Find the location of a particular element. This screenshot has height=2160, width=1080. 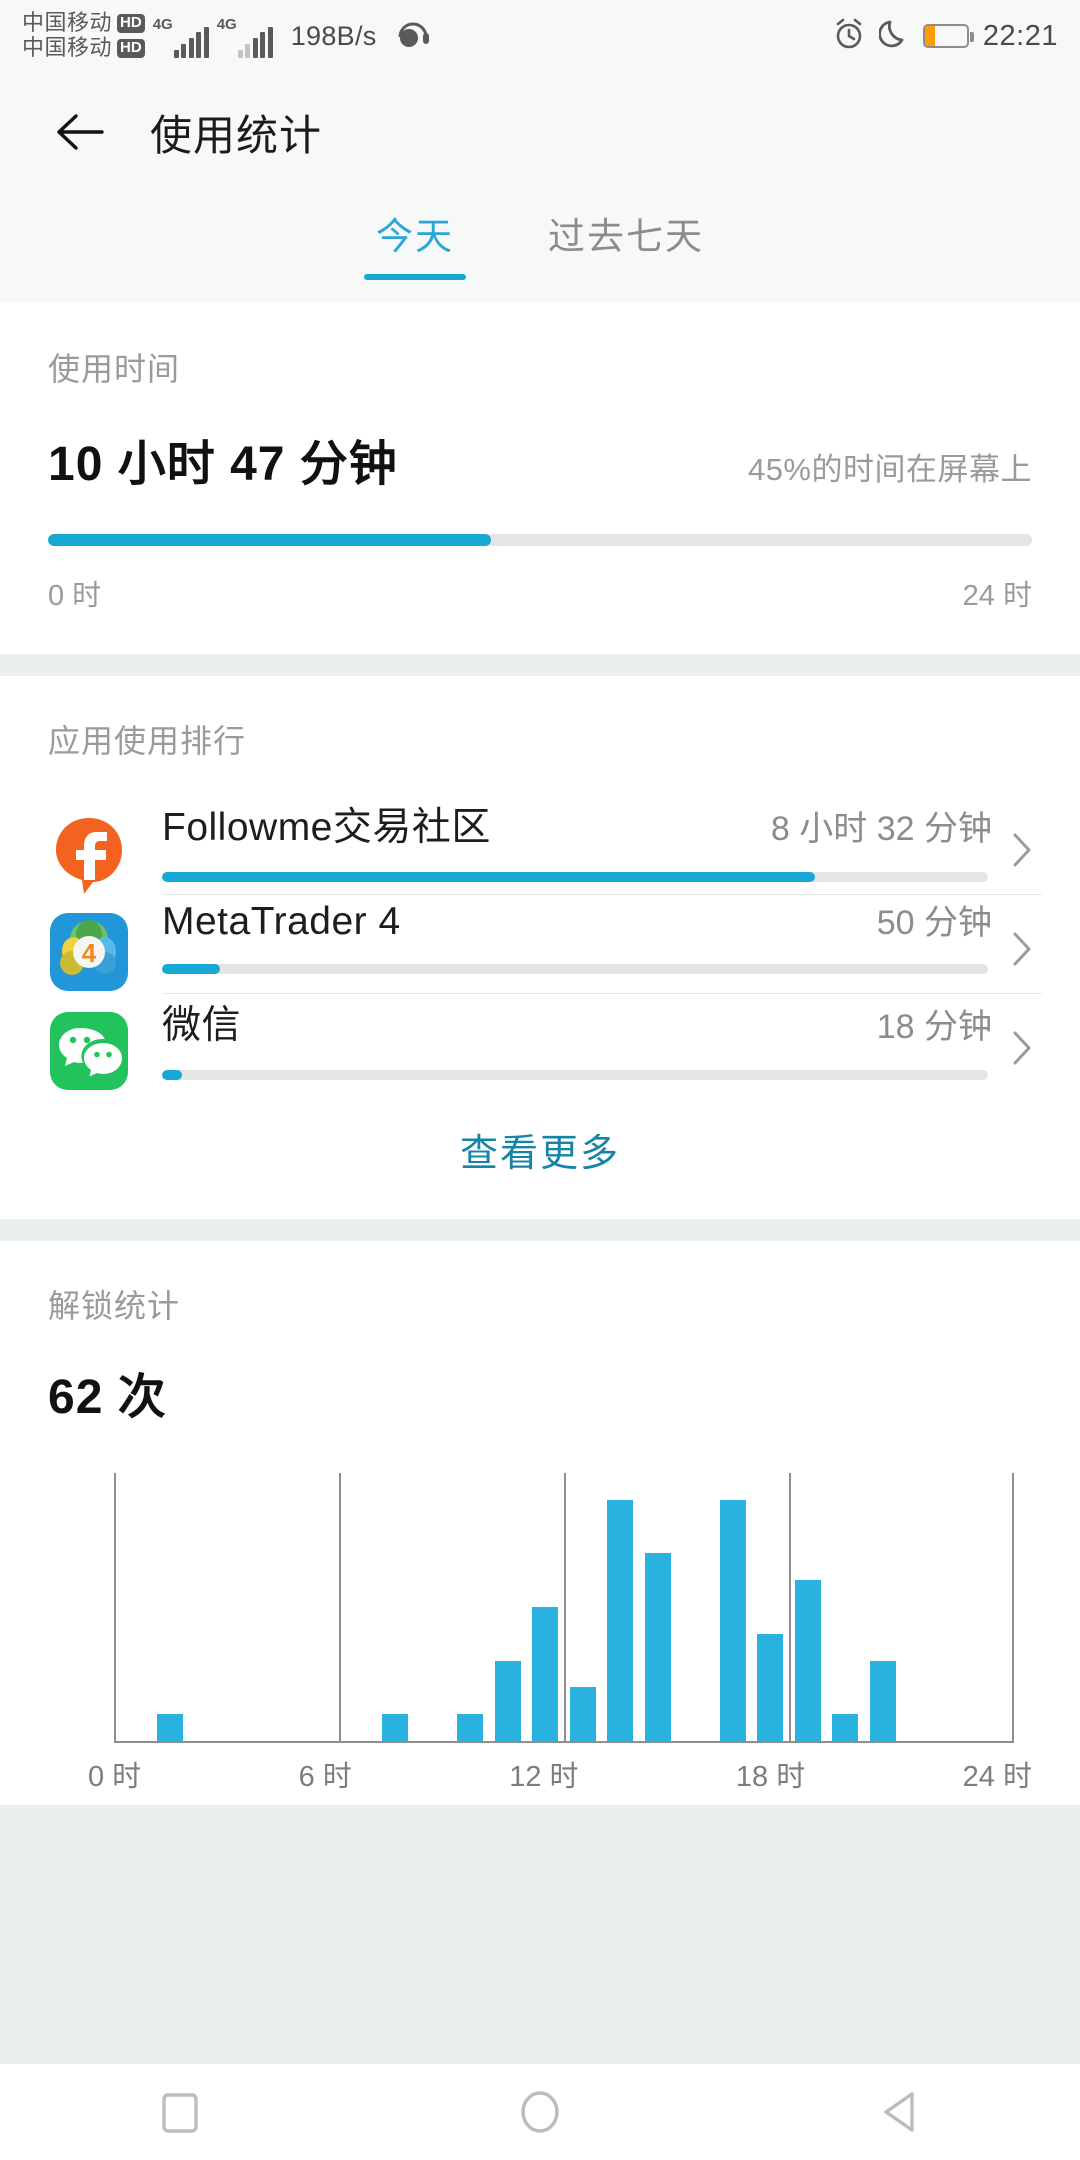

carrier-name-2: 中国移动 is located at coordinates (67, 47).